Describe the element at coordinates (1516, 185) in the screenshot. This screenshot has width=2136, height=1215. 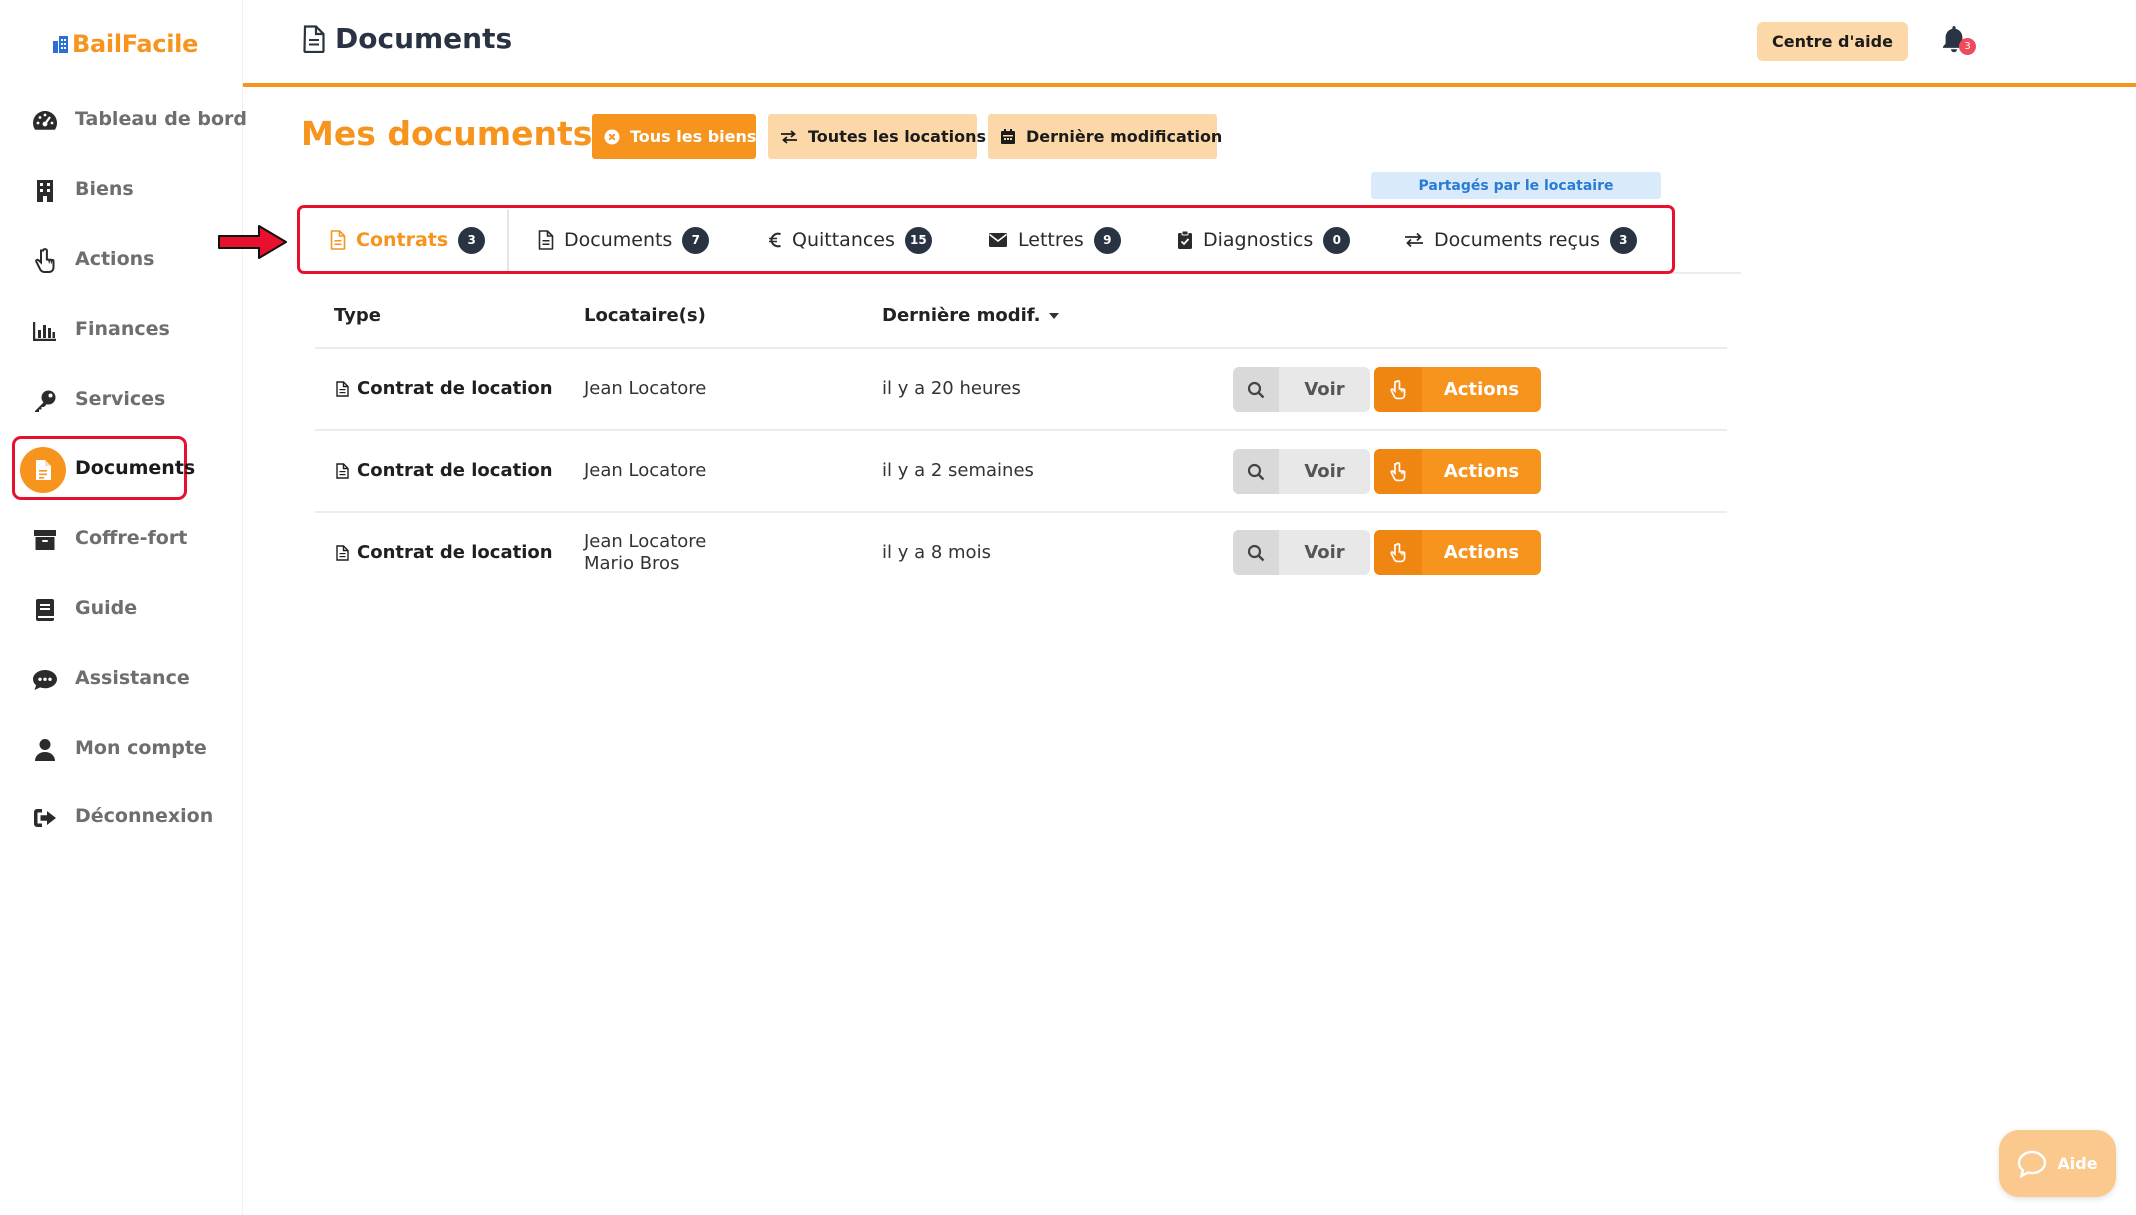
I see `shared-by-tenant-label: Partagés par le locataire` at that location.